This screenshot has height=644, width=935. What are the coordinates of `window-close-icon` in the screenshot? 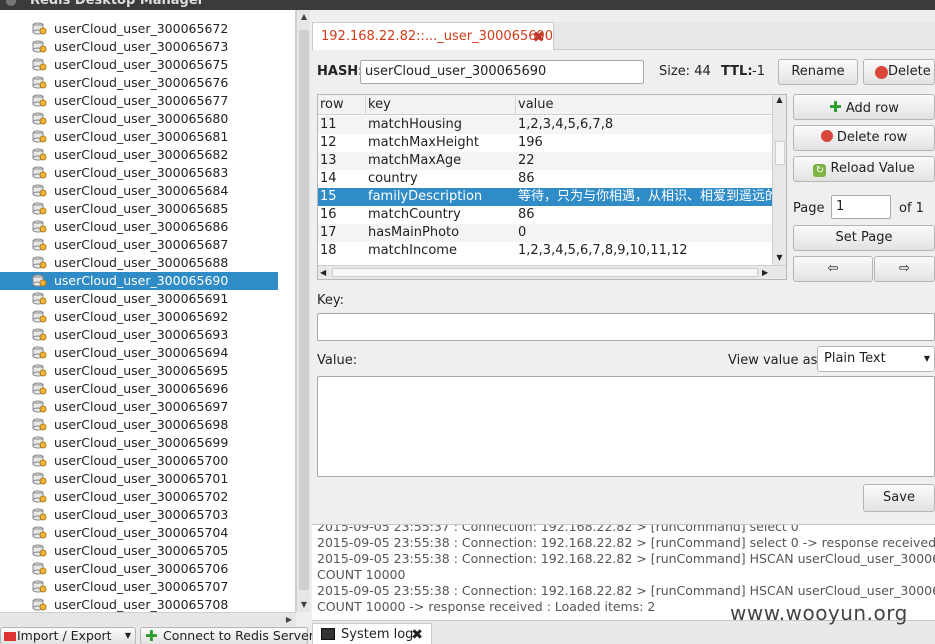 It's located at (11, 3).